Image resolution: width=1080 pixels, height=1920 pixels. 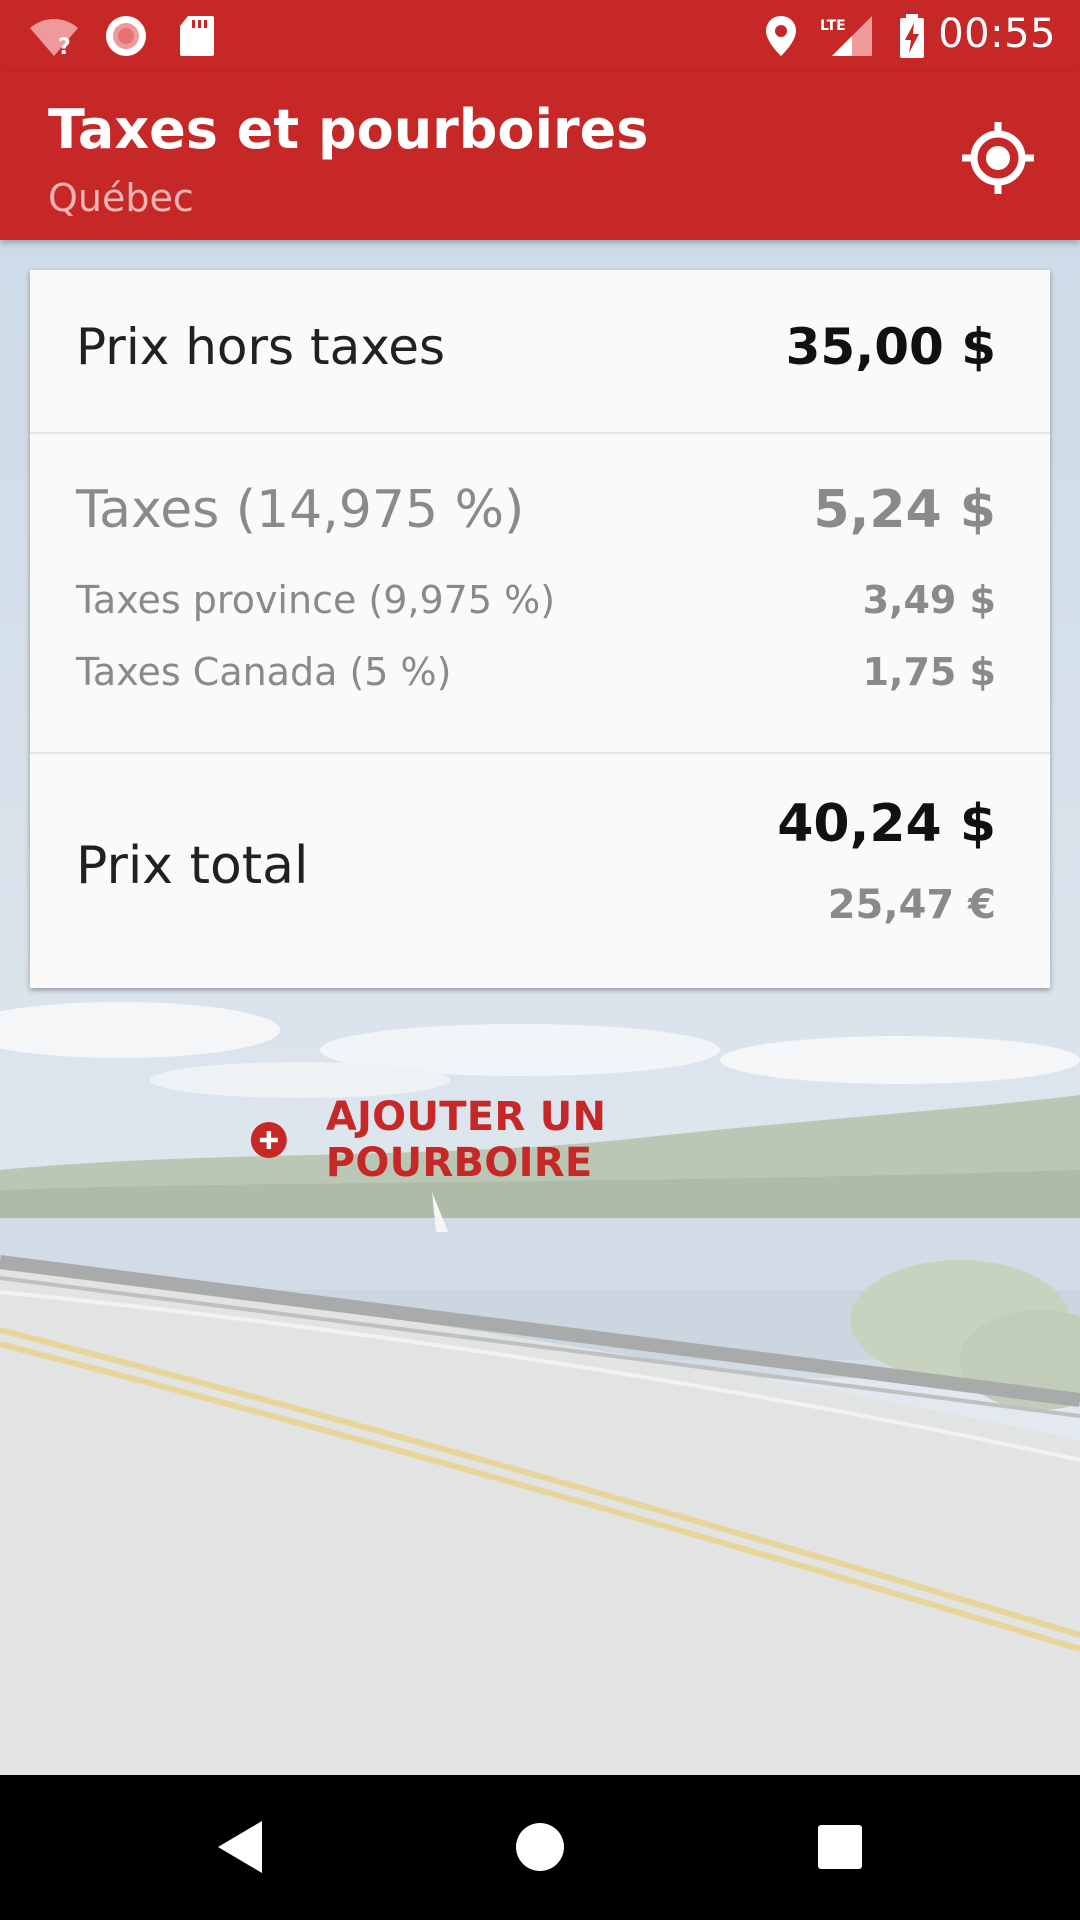 What do you see at coordinates (268, 1140) in the screenshot?
I see `add-circle-icon` at bounding box center [268, 1140].